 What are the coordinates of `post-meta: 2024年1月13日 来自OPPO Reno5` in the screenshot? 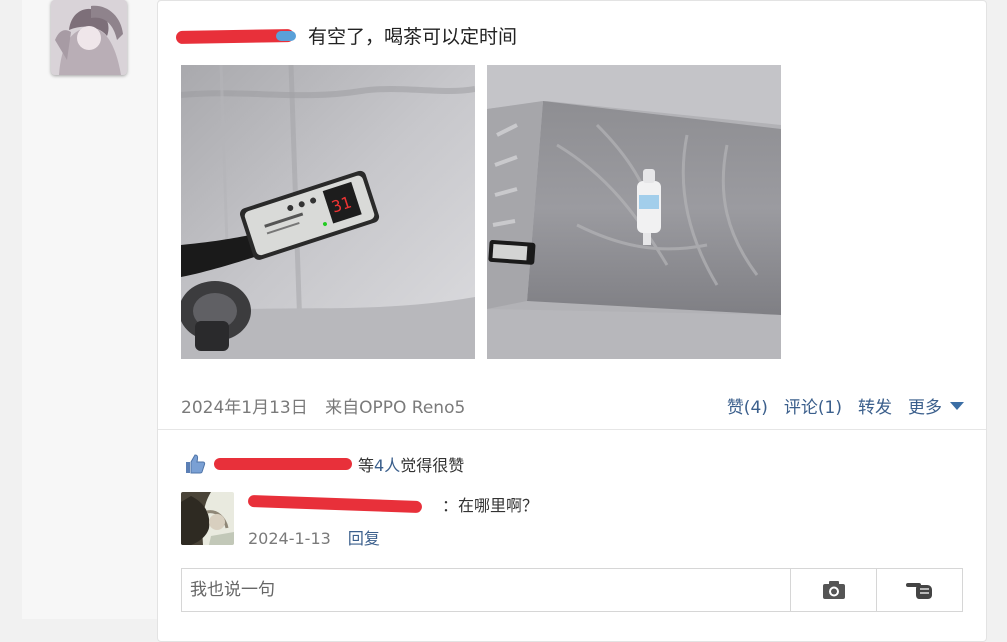 It's located at (329, 405).